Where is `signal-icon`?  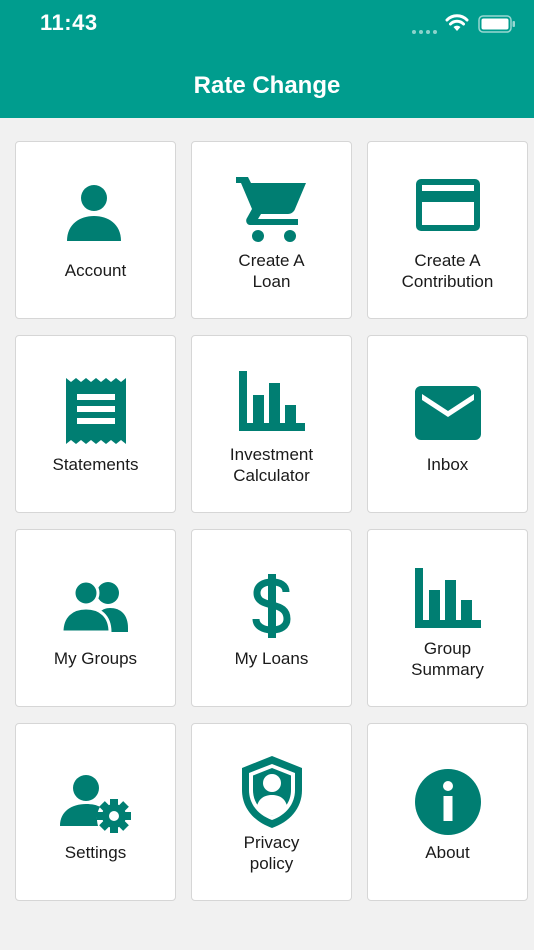 signal-icon is located at coordinates (426, 30).